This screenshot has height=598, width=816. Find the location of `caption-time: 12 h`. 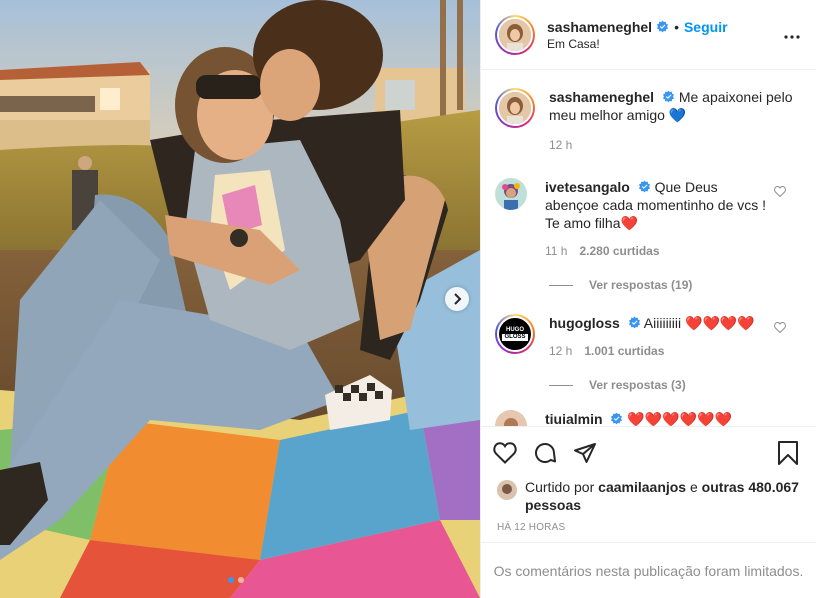

caption-time: 12 h is located at coordinates (560, 145).